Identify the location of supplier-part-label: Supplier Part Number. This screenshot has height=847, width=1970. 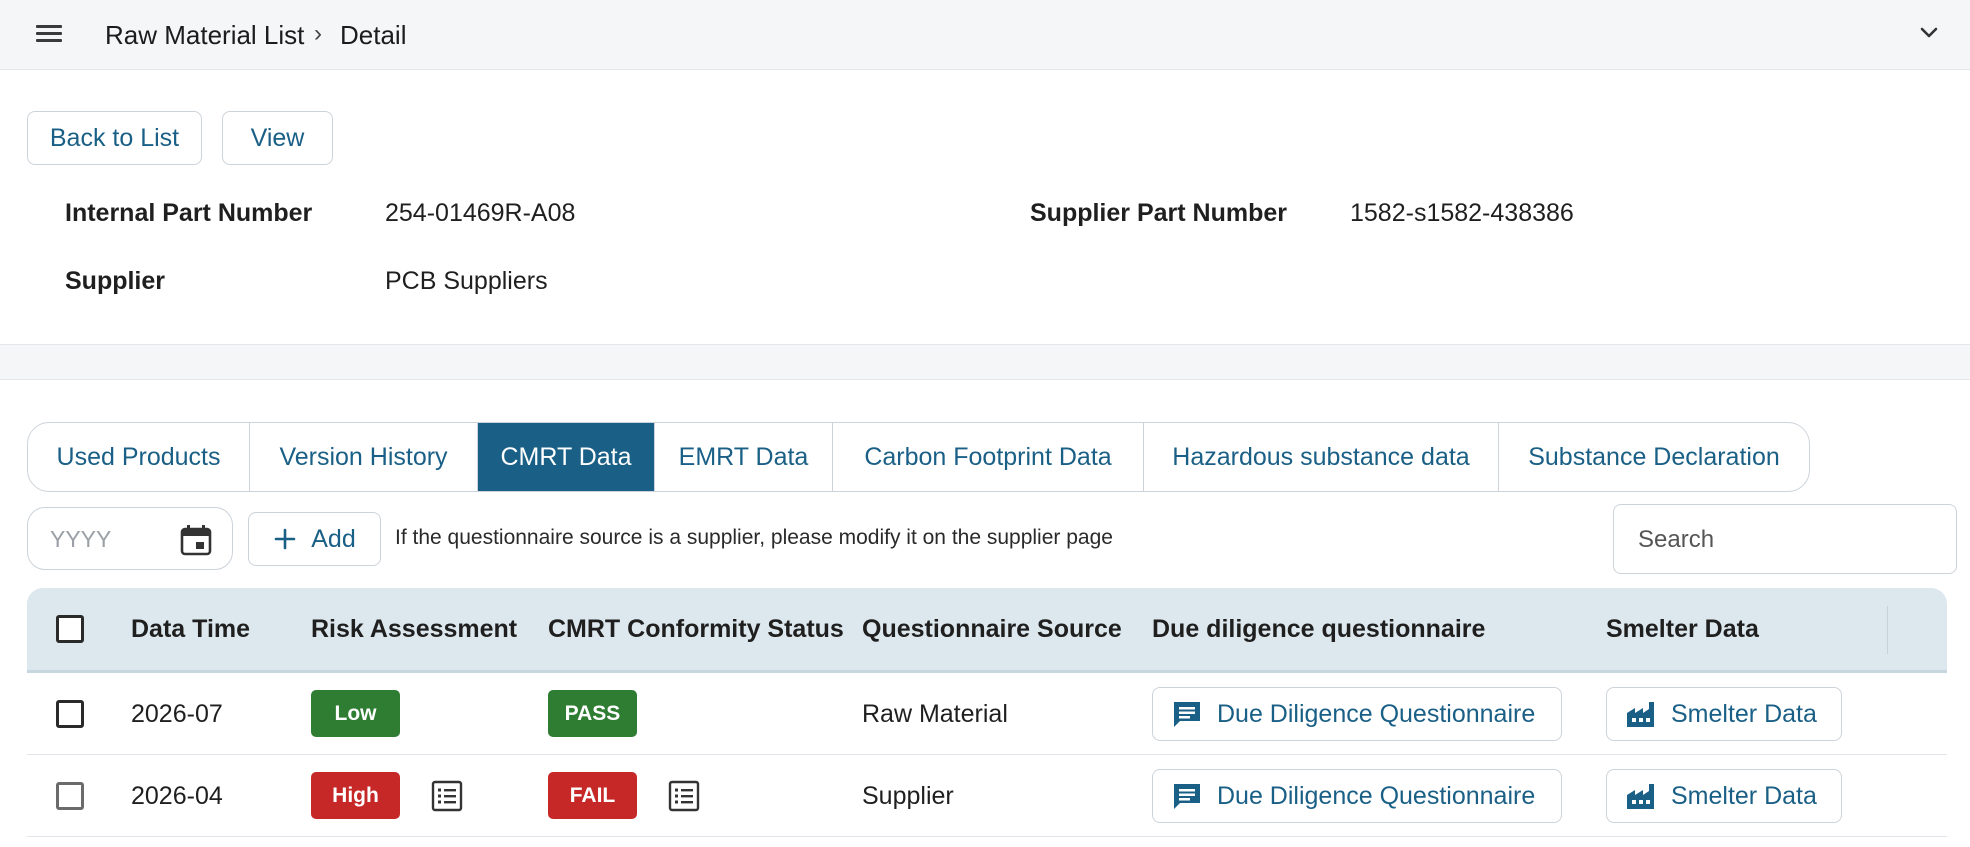
(1158, 213).